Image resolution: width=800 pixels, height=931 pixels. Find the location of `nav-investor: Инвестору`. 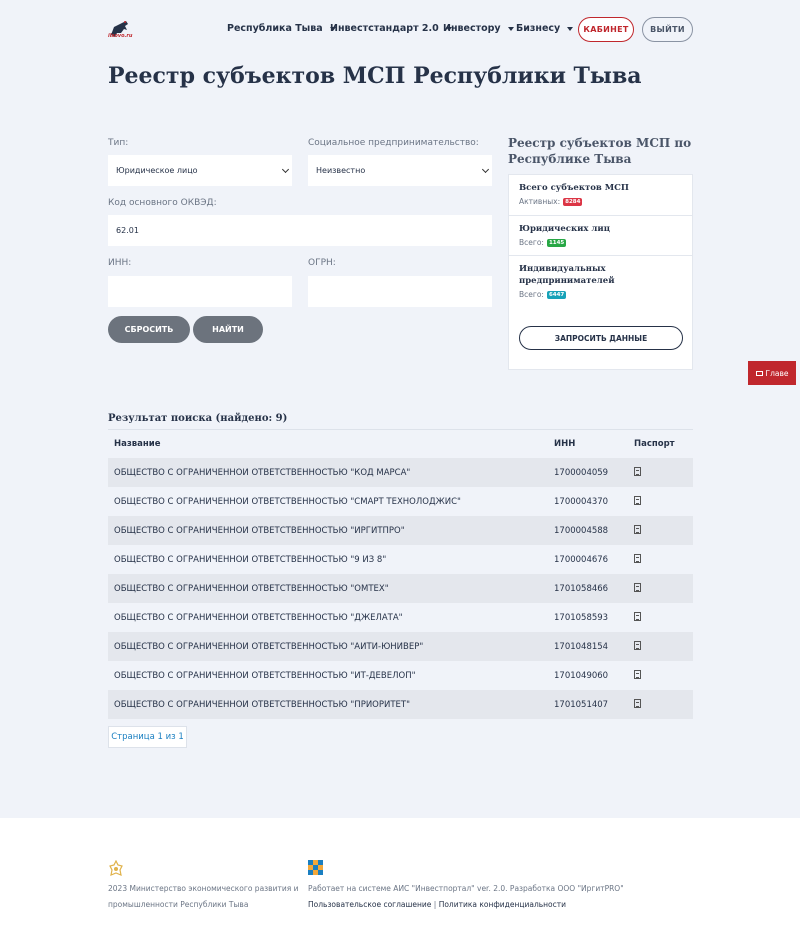

nav-investor: Инвестору is located at coordinates (478, 28).